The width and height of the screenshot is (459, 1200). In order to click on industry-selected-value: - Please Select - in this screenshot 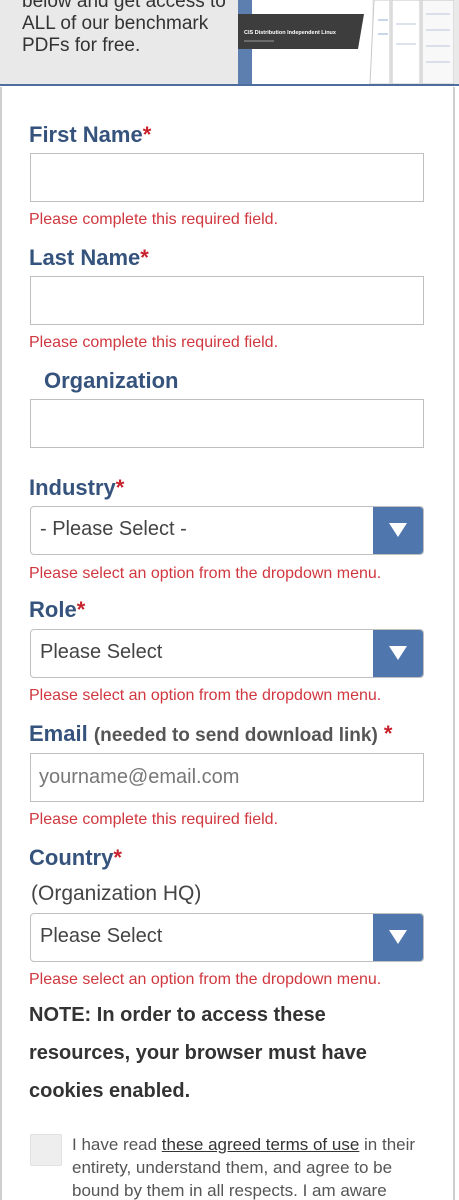, I will do `click(113, 529)`.